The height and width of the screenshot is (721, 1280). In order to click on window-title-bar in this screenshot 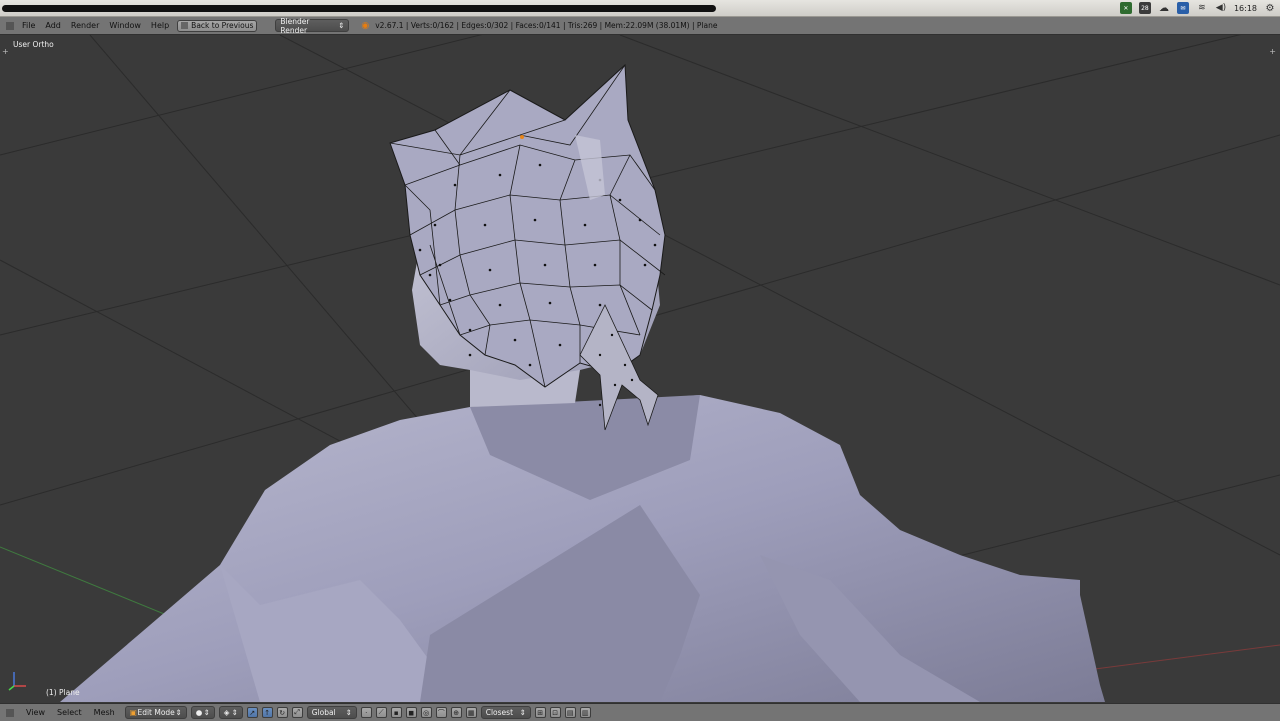, I will do `click(359, 8)`.